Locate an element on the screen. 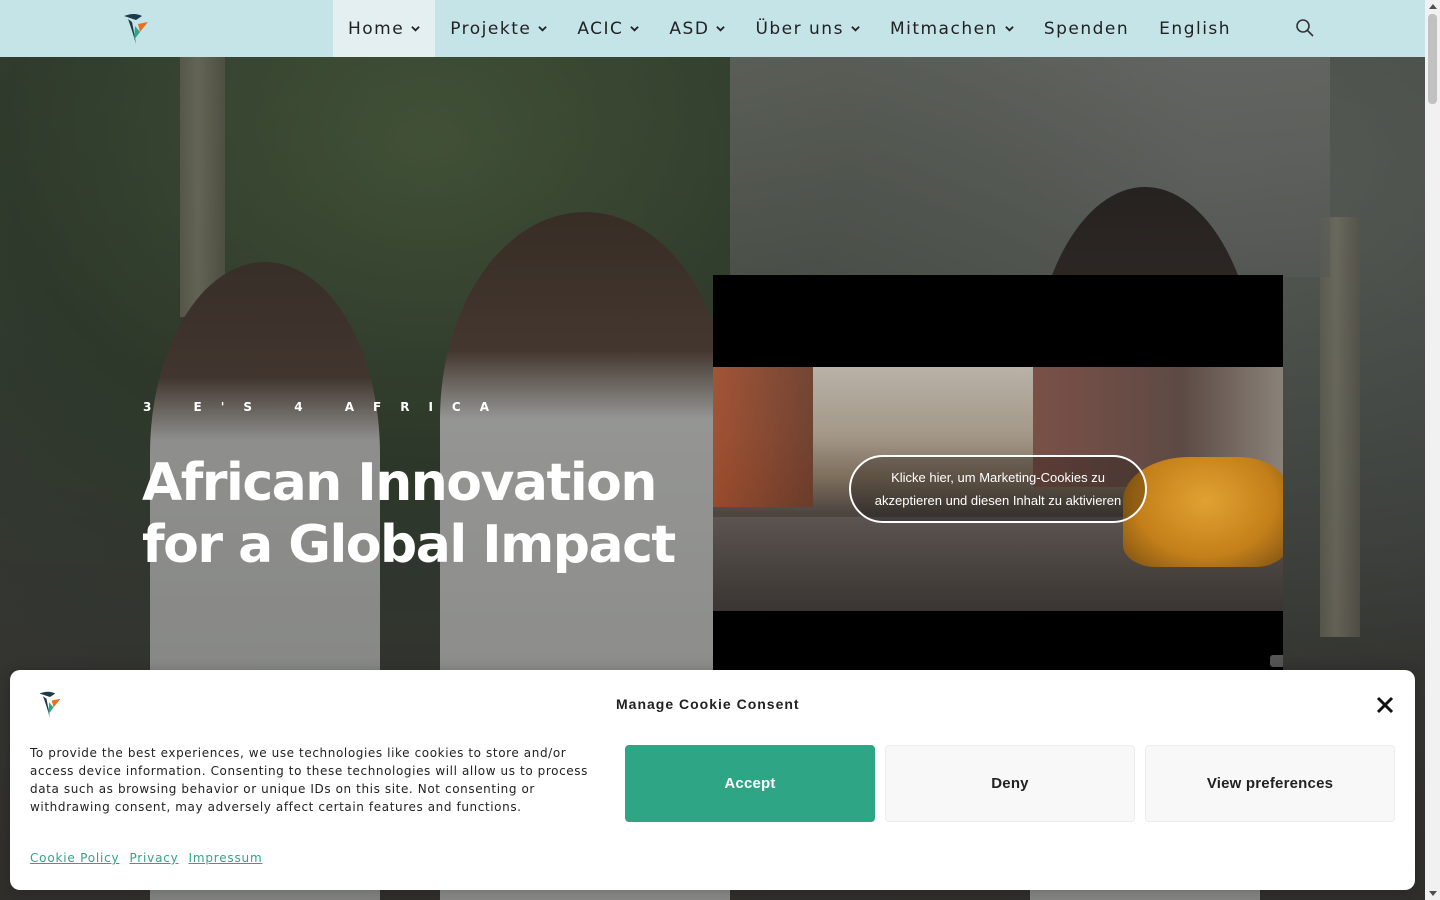 The height and width of the screenshot is (900, 1440). nav-item-label: English is located at coordinates (1195, 28).